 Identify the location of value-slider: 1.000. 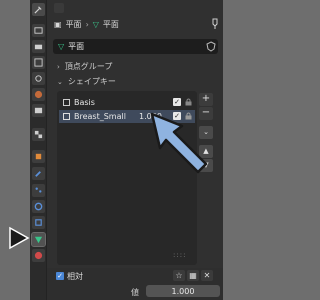
(183, 291).